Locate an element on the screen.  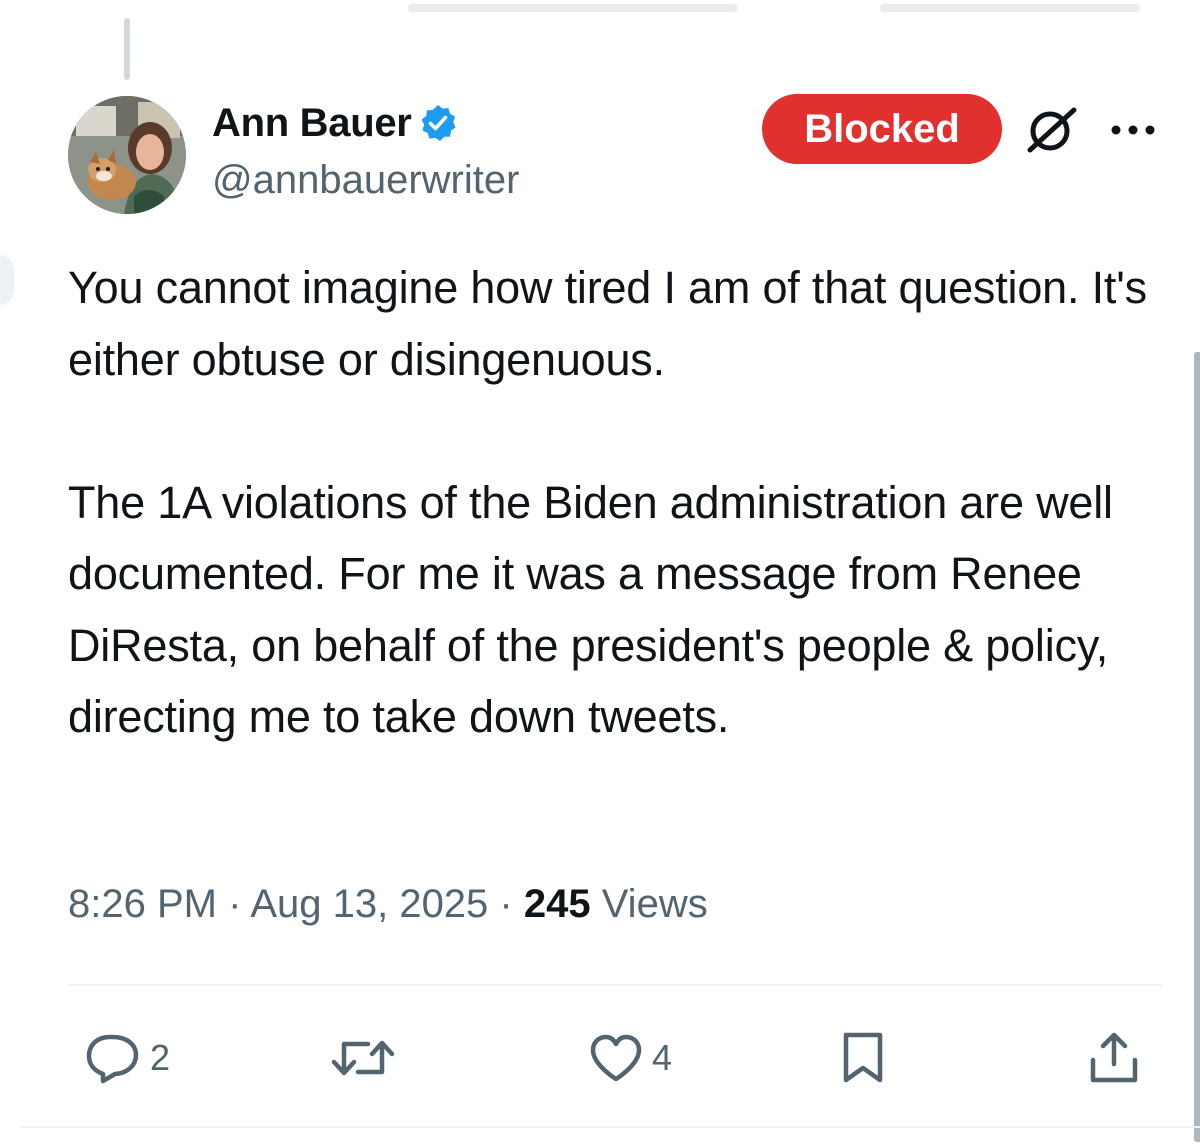
more-options-icon is located at coordinates (1133, 130).